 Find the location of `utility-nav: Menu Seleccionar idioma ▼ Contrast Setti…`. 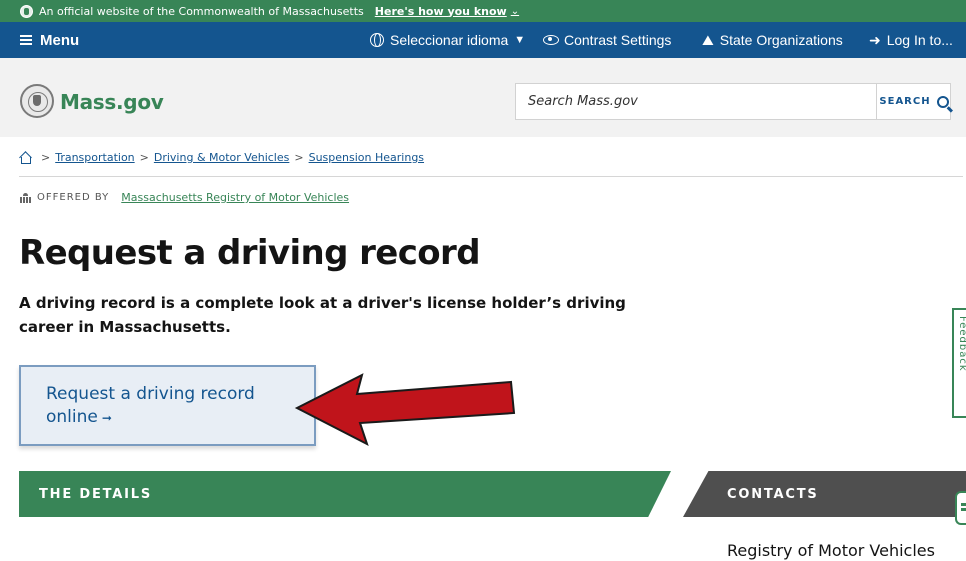

utility-nav: Menu Seleccionar idioma ▼ Contrast Setti… is located at coordinates (483, 40).